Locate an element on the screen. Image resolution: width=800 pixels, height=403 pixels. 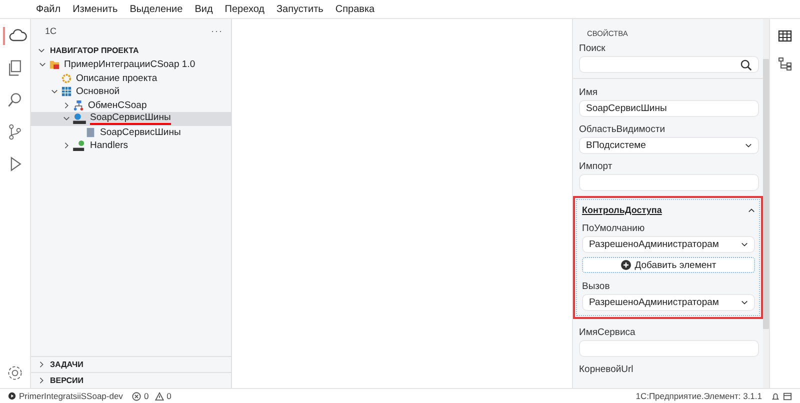
group-title: КонтрольДоступа is located at coordinates (622, 210).